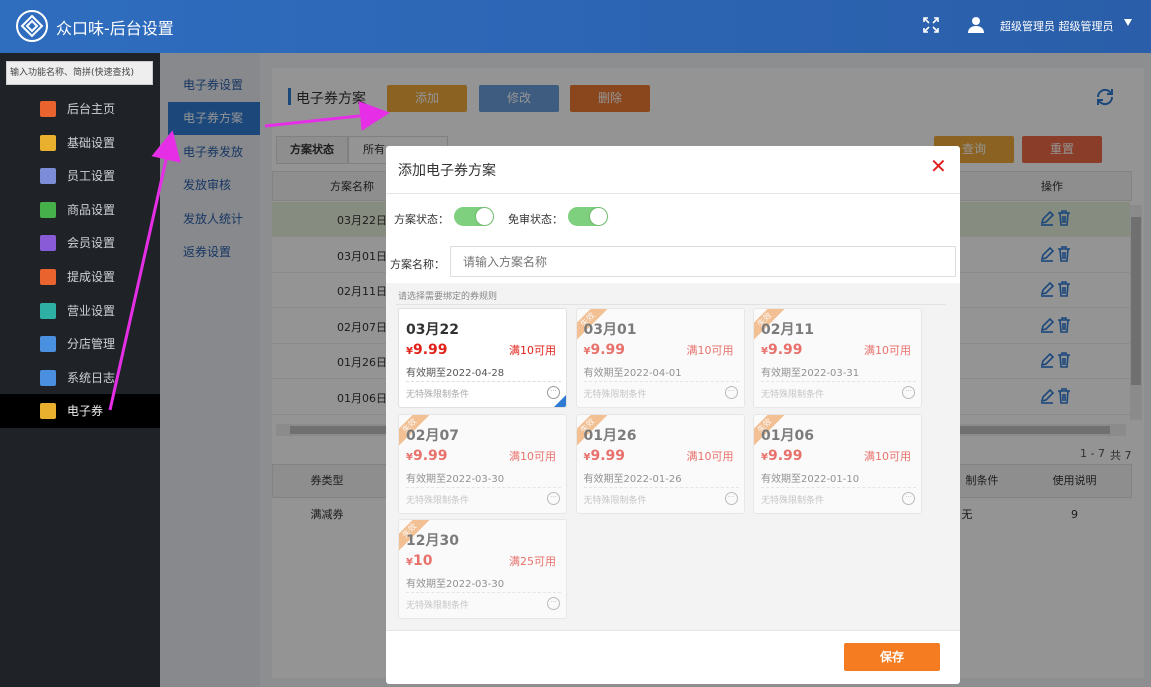 The image size is (1151, 687). I want to click on user-avatar-icon, so click(976, 25).